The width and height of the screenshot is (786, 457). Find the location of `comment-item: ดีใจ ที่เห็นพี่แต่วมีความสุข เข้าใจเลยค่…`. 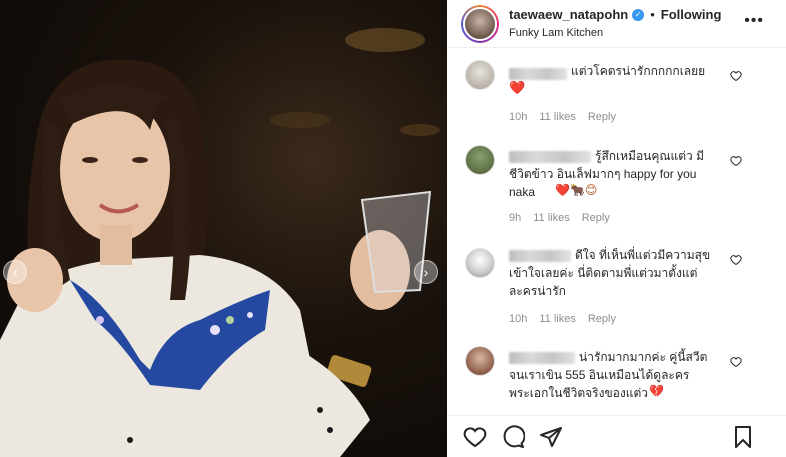

comment-item: ดีใจ ที่เห็นพี่แต่วมีความสุข เข้าใจเลยค่… is located at coordinates (616, 287).